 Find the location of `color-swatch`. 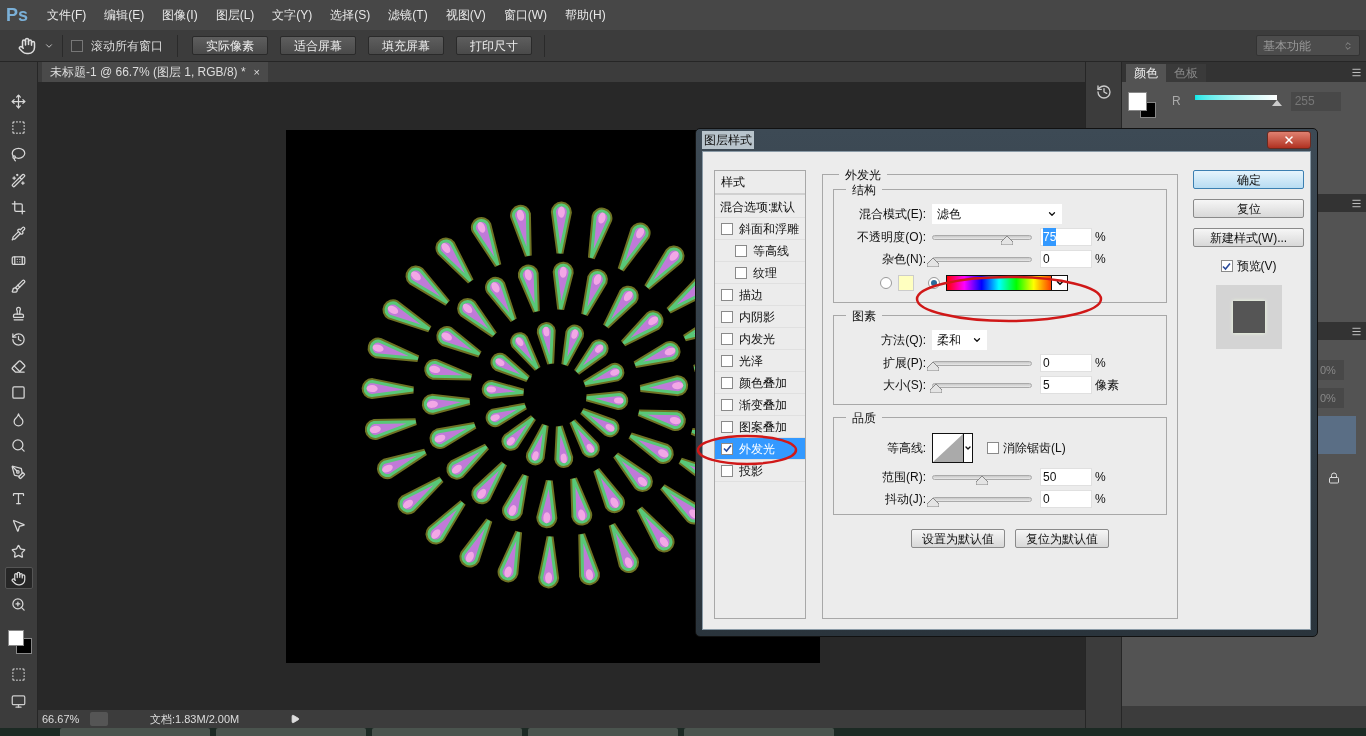

color-swatch is located at coordinates (906, 283).